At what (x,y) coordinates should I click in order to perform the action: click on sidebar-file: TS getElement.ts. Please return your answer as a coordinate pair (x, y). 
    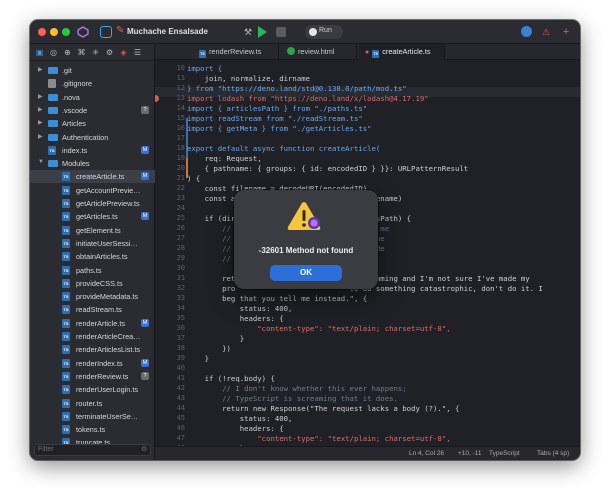
    Looking at the image, I should click on (92, 230).